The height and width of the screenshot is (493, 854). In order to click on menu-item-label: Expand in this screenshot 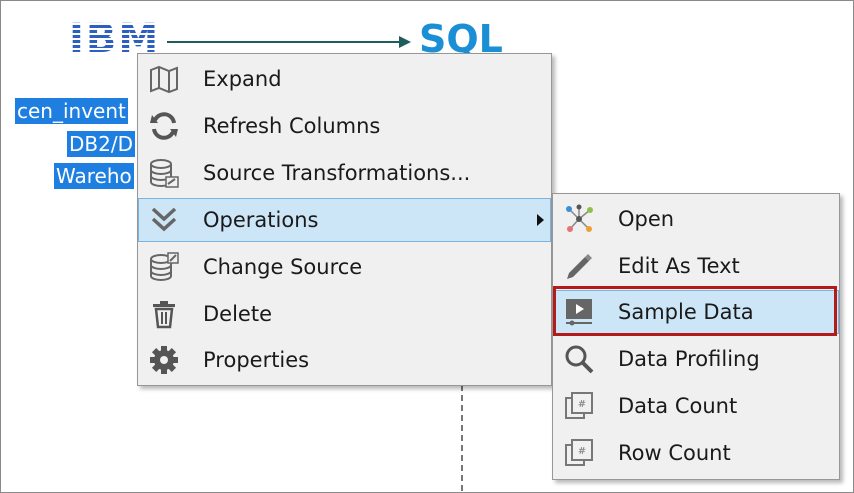, I will do `click(242, 79)`.